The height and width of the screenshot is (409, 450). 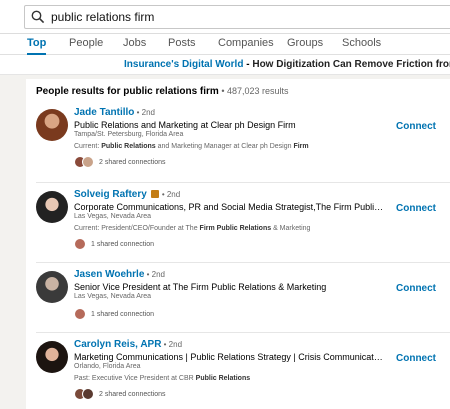 I want to click on search-bar, so click(x=225, y=17).